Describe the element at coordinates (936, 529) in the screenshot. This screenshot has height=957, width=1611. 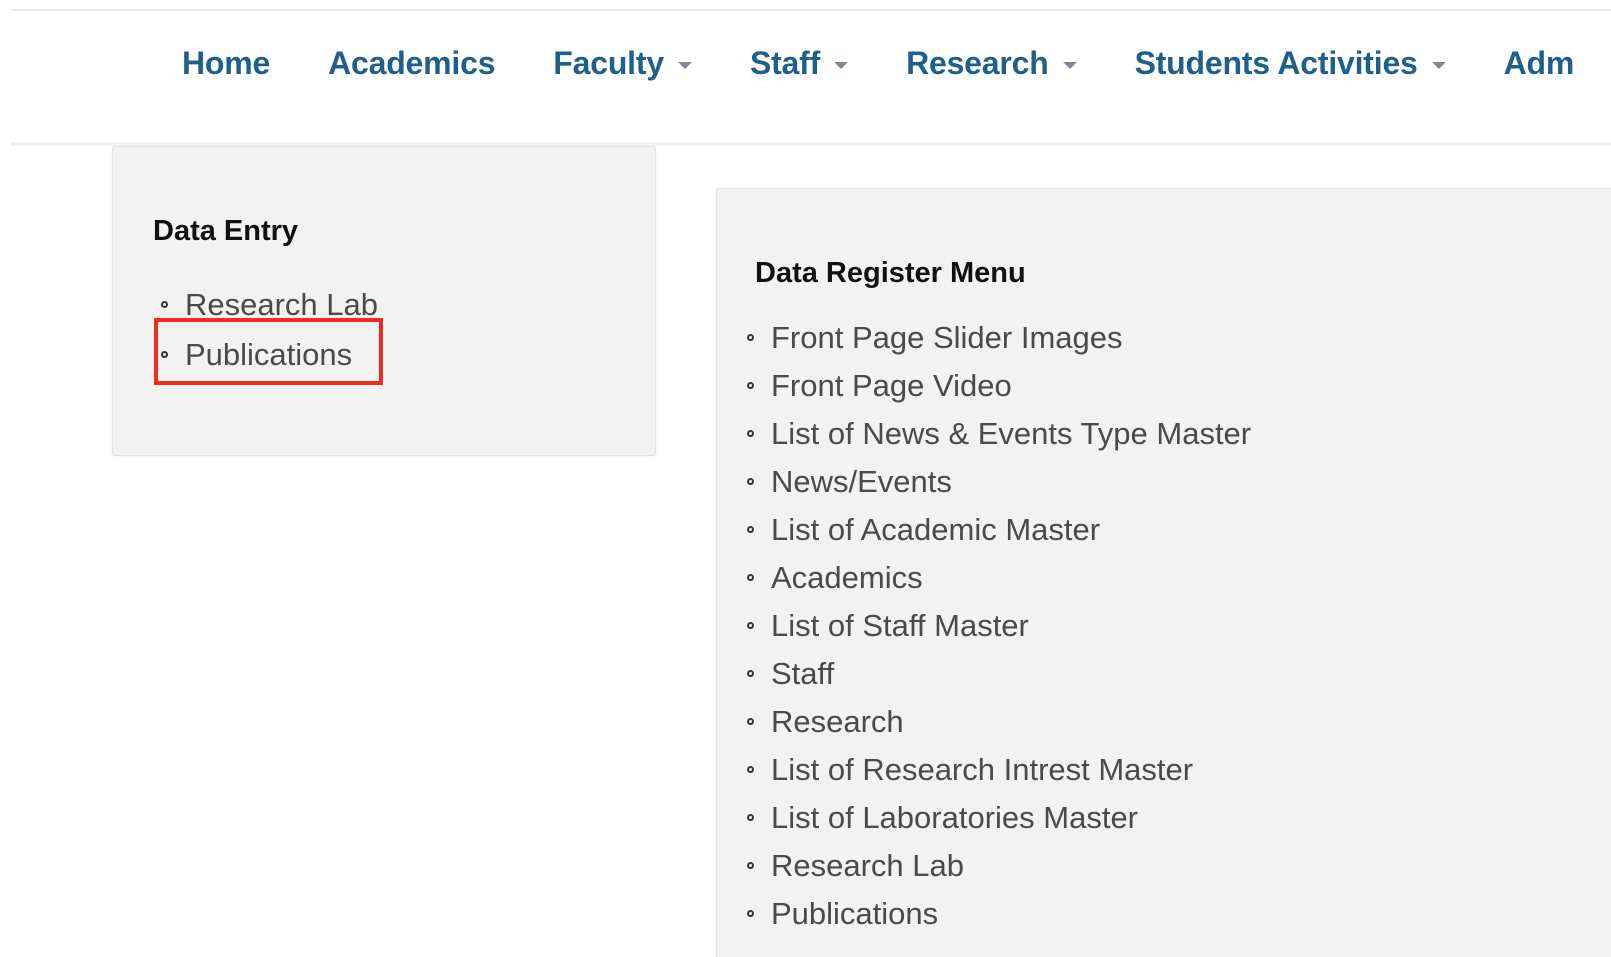
I see `menu-item-label: List of Academic Master` at that location.